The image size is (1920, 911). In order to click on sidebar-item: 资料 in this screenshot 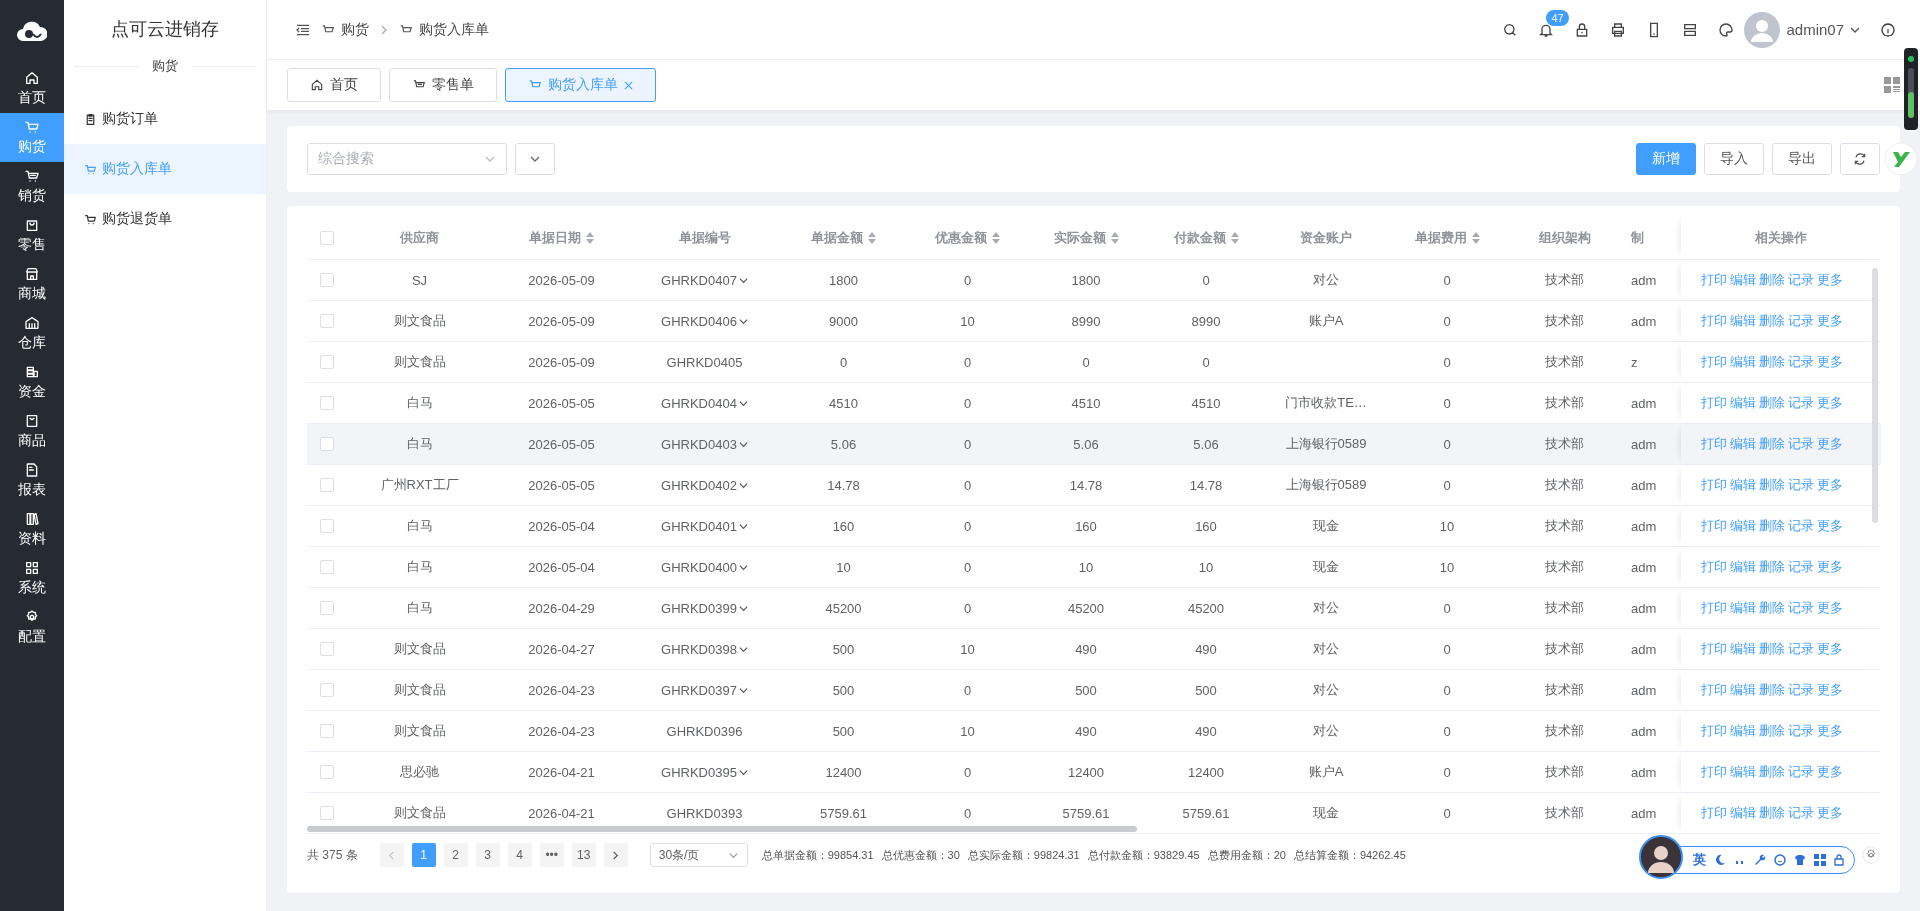, I will do `click(32, 529)`.